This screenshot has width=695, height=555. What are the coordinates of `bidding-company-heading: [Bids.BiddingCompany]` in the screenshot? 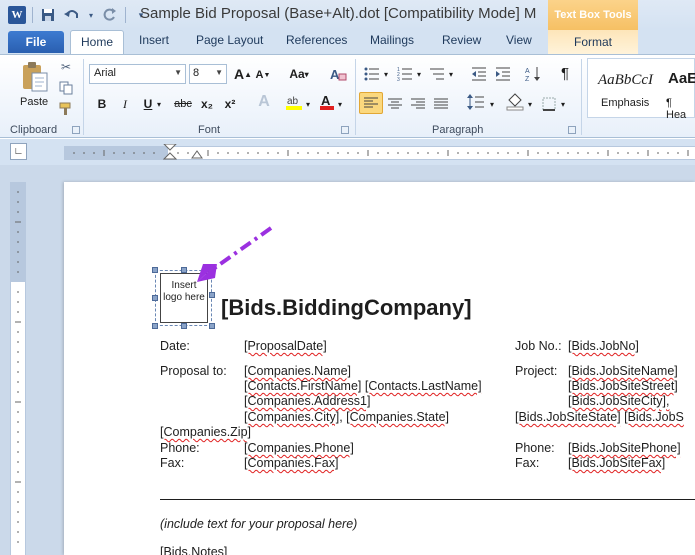 It's located at (346, 308).